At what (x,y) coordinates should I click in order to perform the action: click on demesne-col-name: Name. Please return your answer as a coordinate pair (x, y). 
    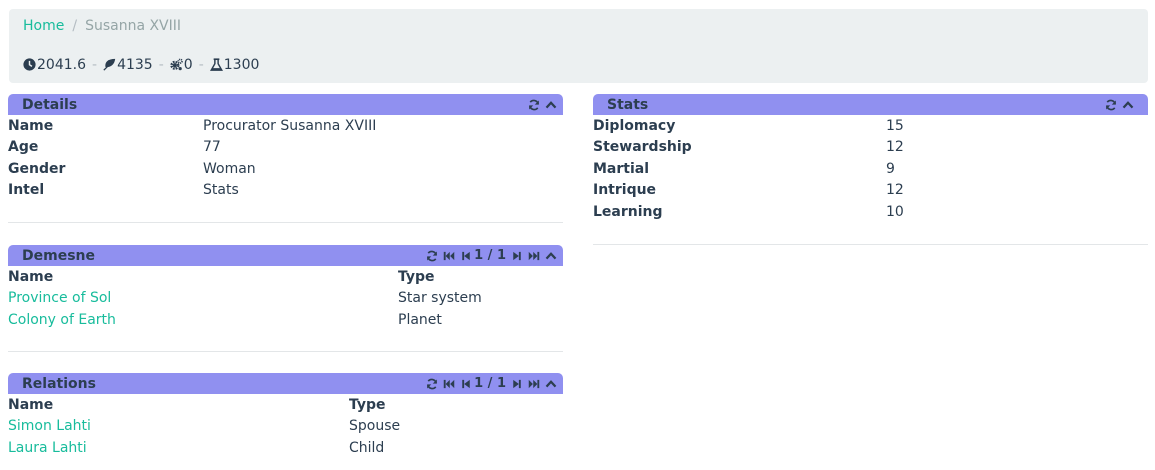
    Looking at the image, I should click on (31, 276).